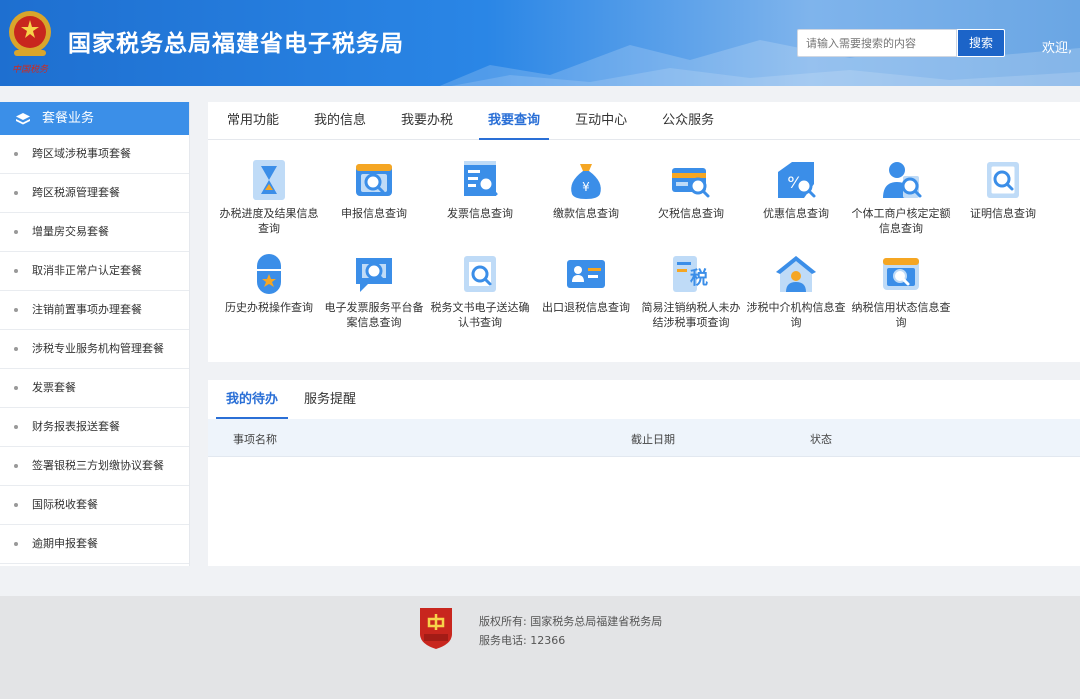  Describe the element at coordinates (480, 274) in the screenshot. I see `document-search-icon` at that location.